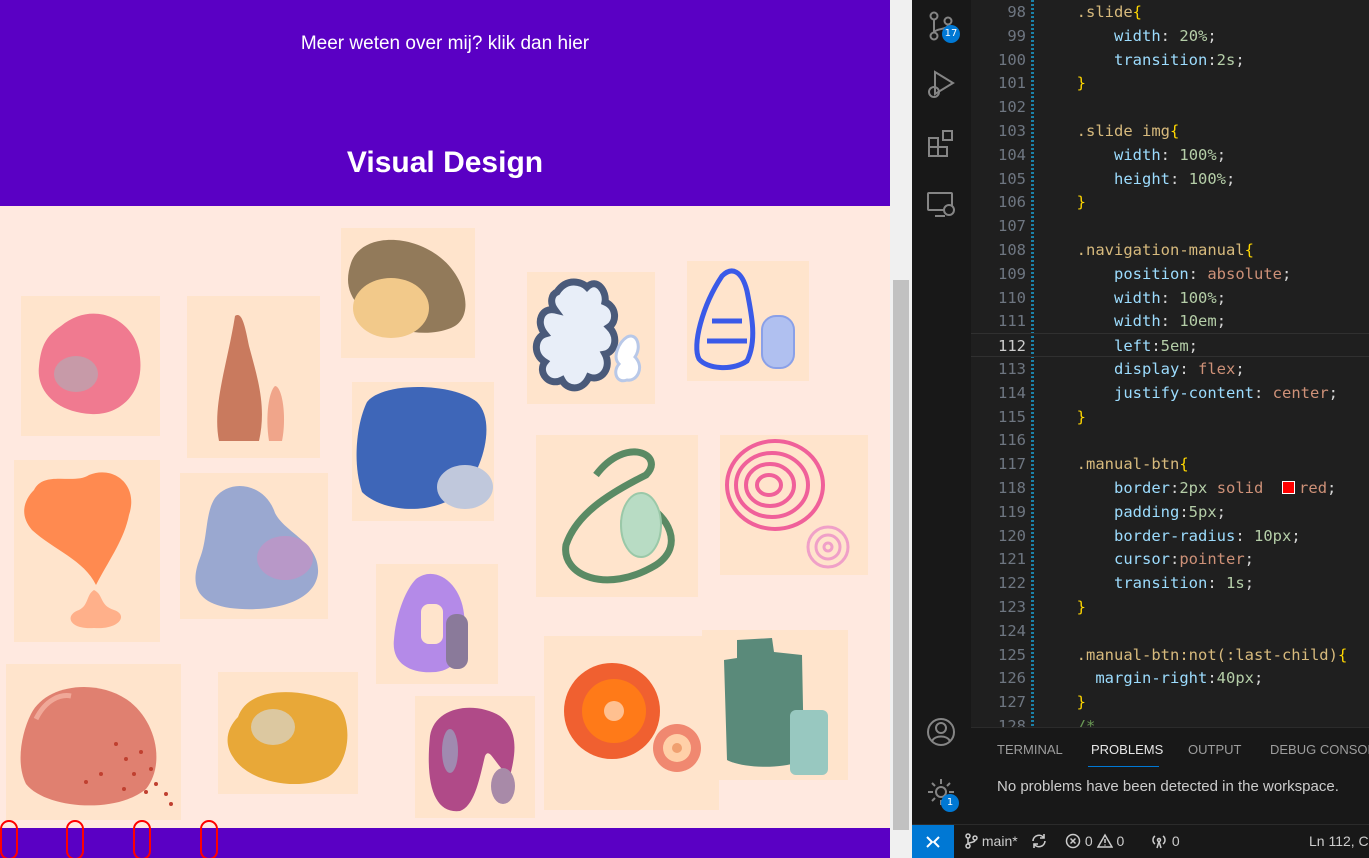  Describe the element at coordinates (1339, 841) in the screenshot. I see `cursor-position: Ln 112, C` at that location.